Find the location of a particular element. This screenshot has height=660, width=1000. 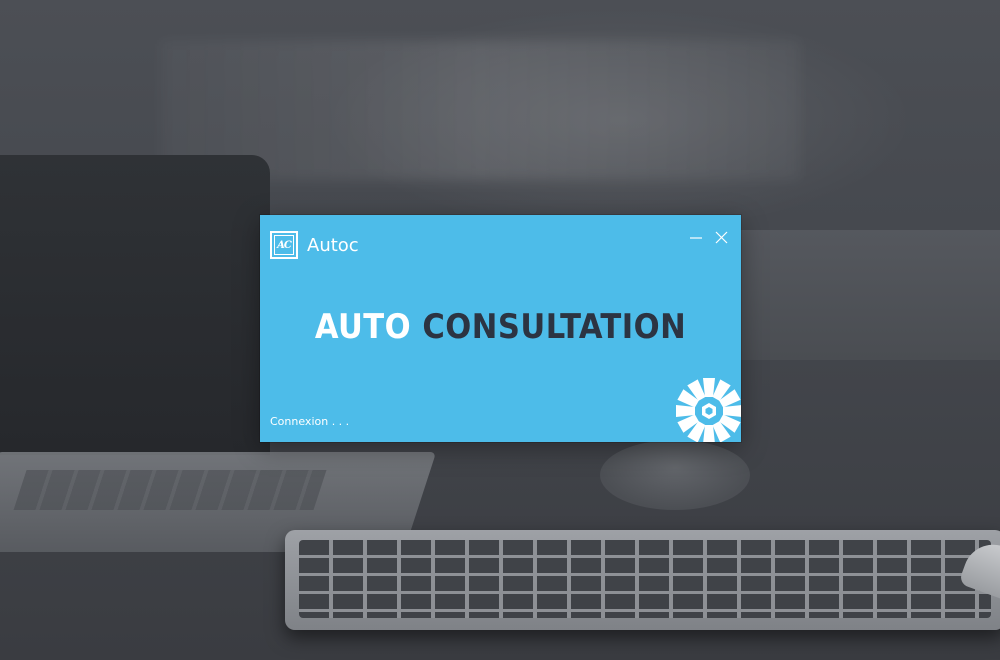

splash-headline: AUTO CONSULTATION is located at coordinates (500, 327).